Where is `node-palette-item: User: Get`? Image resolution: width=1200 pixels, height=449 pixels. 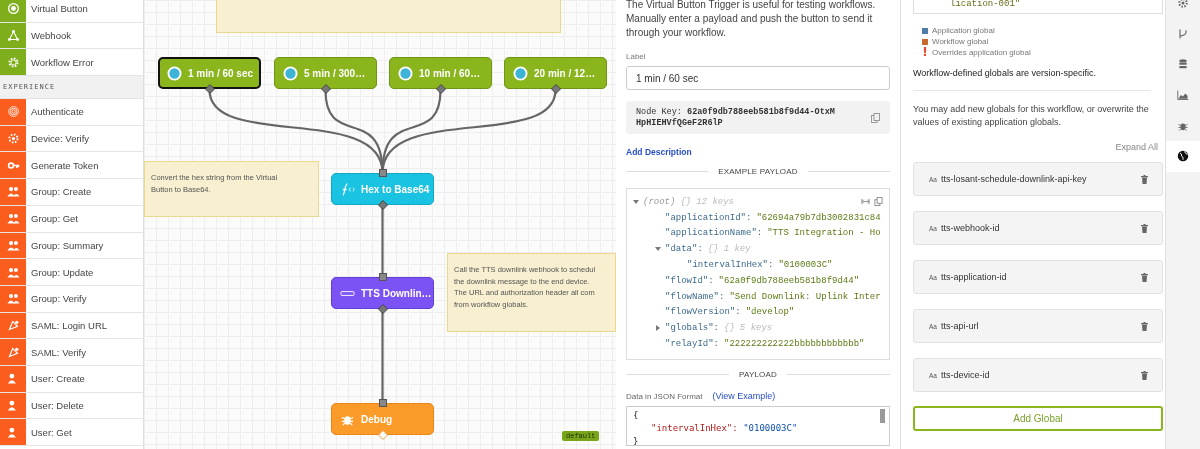 node-palette-item: User: Get is located at coordinates (71, 432).